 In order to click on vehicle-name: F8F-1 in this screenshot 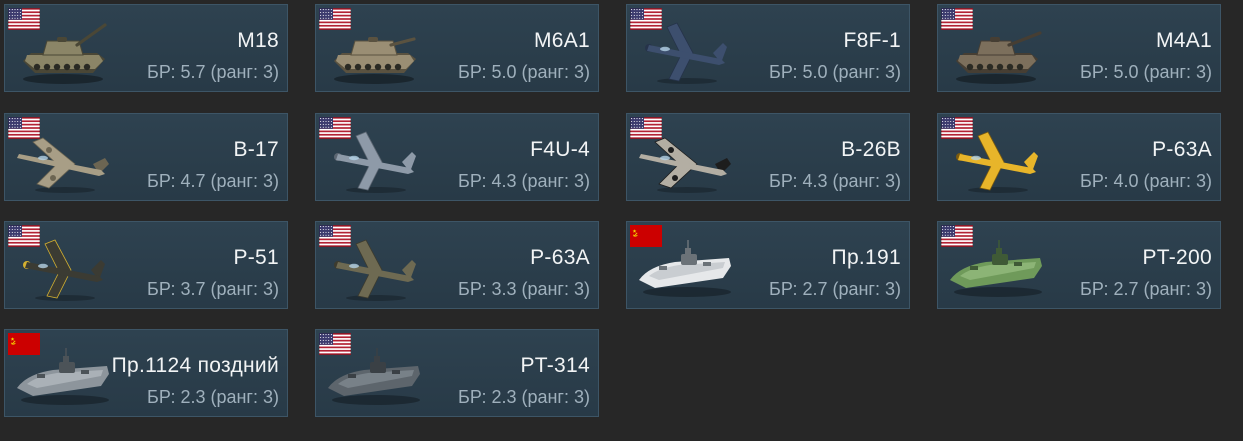, I will do `click(872, 40)`.